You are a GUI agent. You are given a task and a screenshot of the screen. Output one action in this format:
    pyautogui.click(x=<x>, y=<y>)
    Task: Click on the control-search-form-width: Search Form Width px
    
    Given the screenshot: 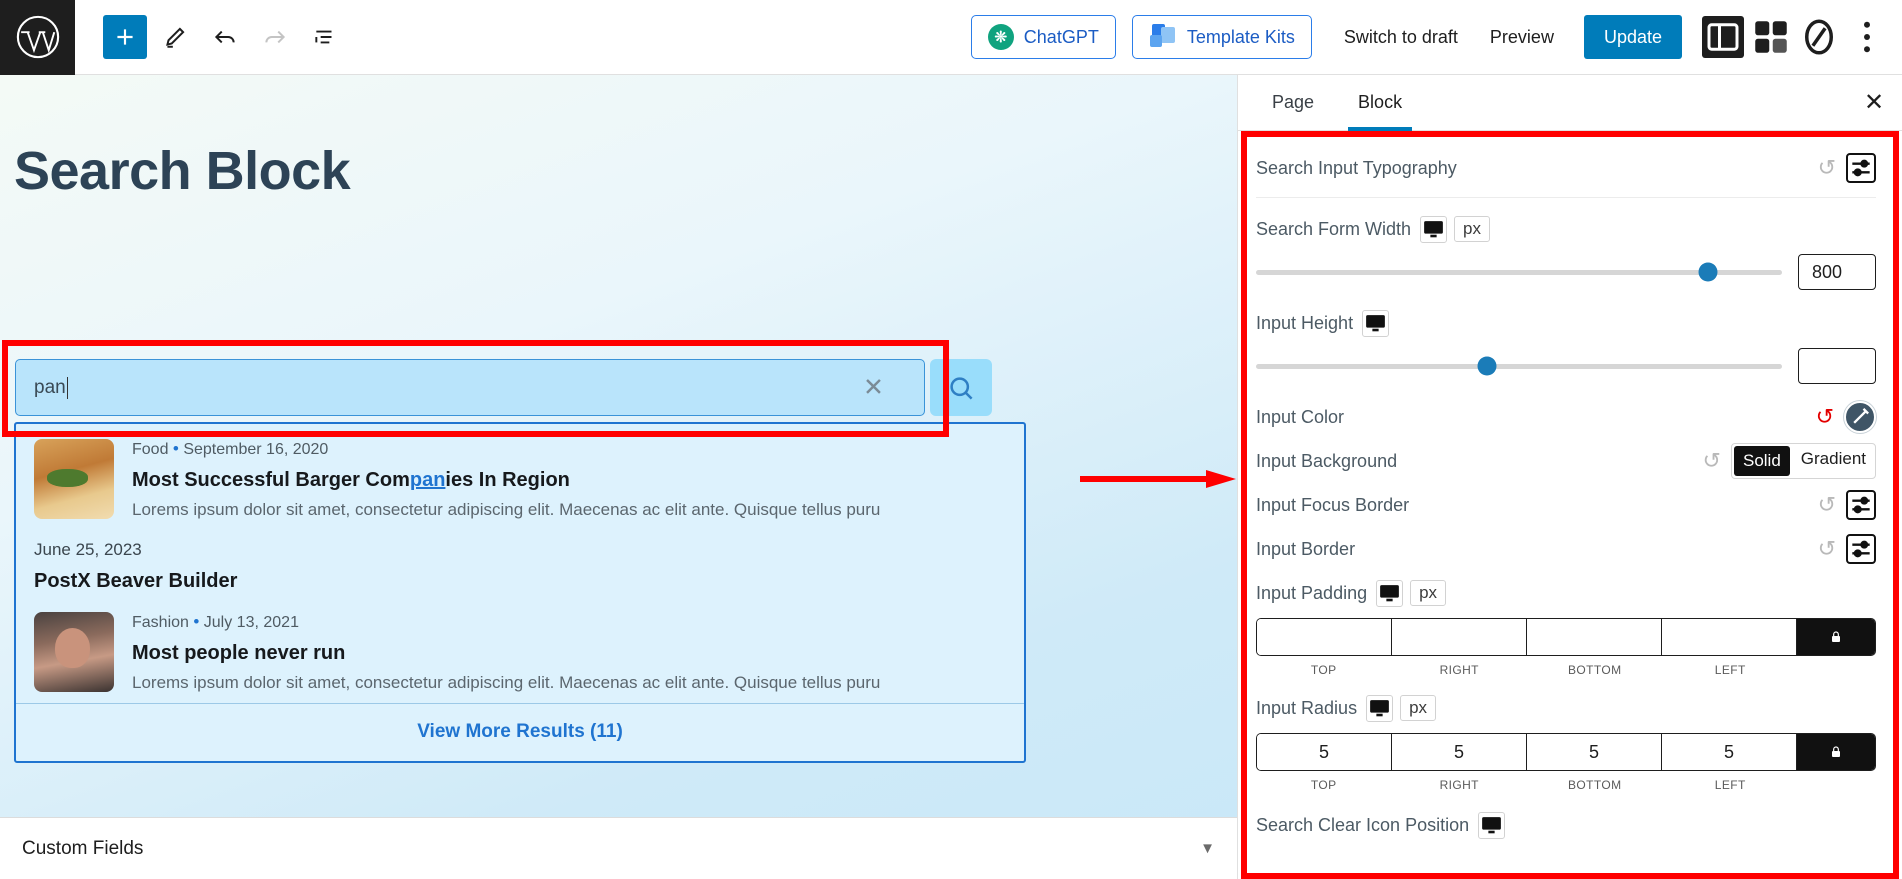 What is the action you would take?
    pyautogui.click(x=1566, y=229)
    